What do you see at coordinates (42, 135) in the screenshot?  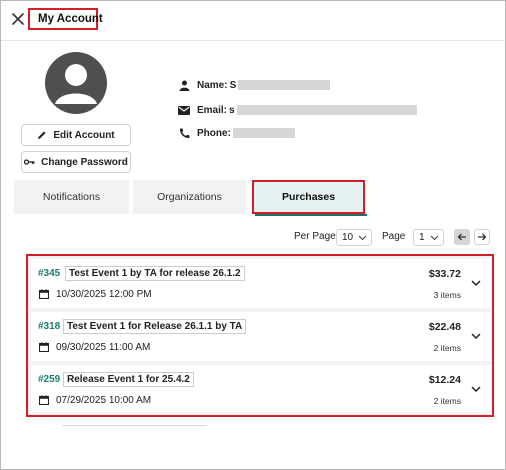 I see `pencil-icon` at bounding box center [42, 135].